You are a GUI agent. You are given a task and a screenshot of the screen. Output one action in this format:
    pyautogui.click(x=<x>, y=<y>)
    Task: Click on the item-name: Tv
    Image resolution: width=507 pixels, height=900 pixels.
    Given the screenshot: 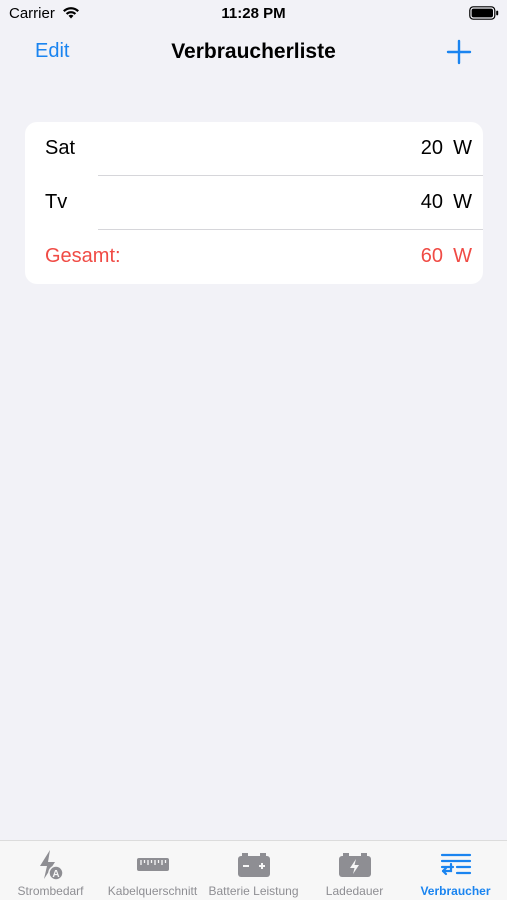 What is the action you would take?
    pyautogui.click(x=56, y=202)
    